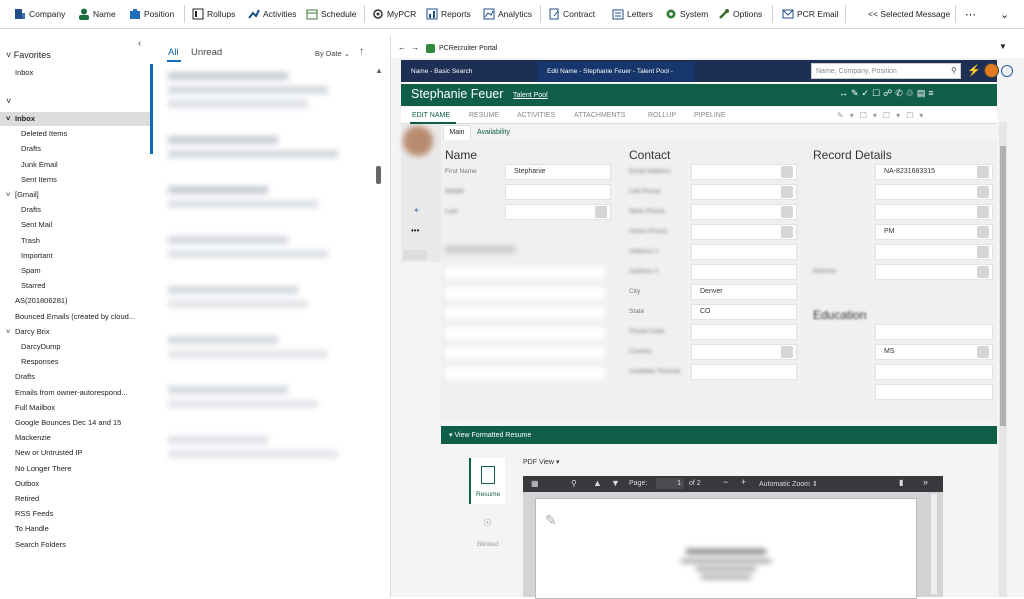 This screenshot has height=599, width=1024. Describe the element at coordinates (39, 14) in the screenshot. I see `company-button: Company` at that location.